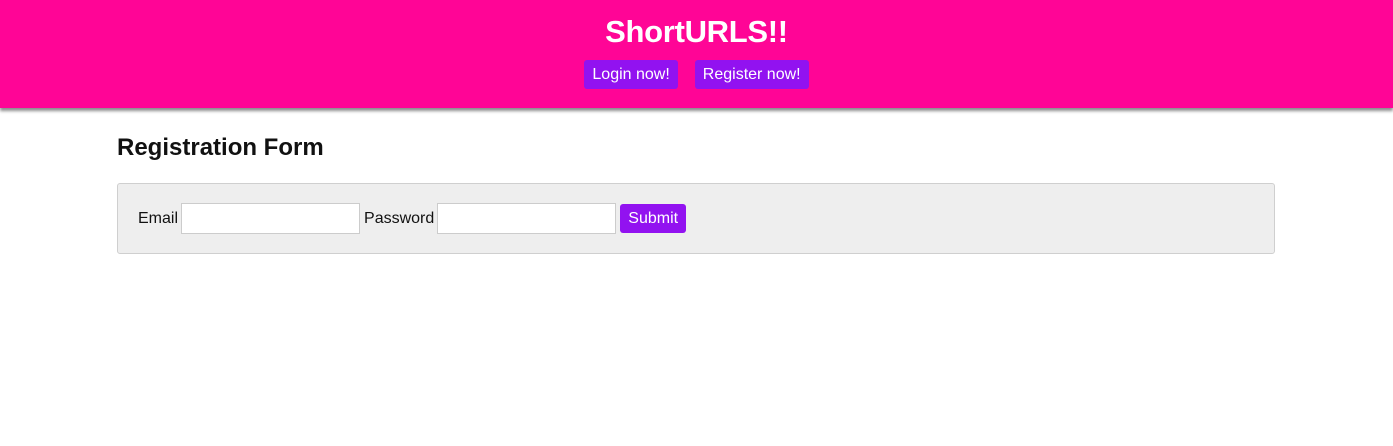 The image size is (1393, 446). What do you see at coordinates (527, 218) in the screenshot?
I see `password-field` at bounding box center [527, 218].